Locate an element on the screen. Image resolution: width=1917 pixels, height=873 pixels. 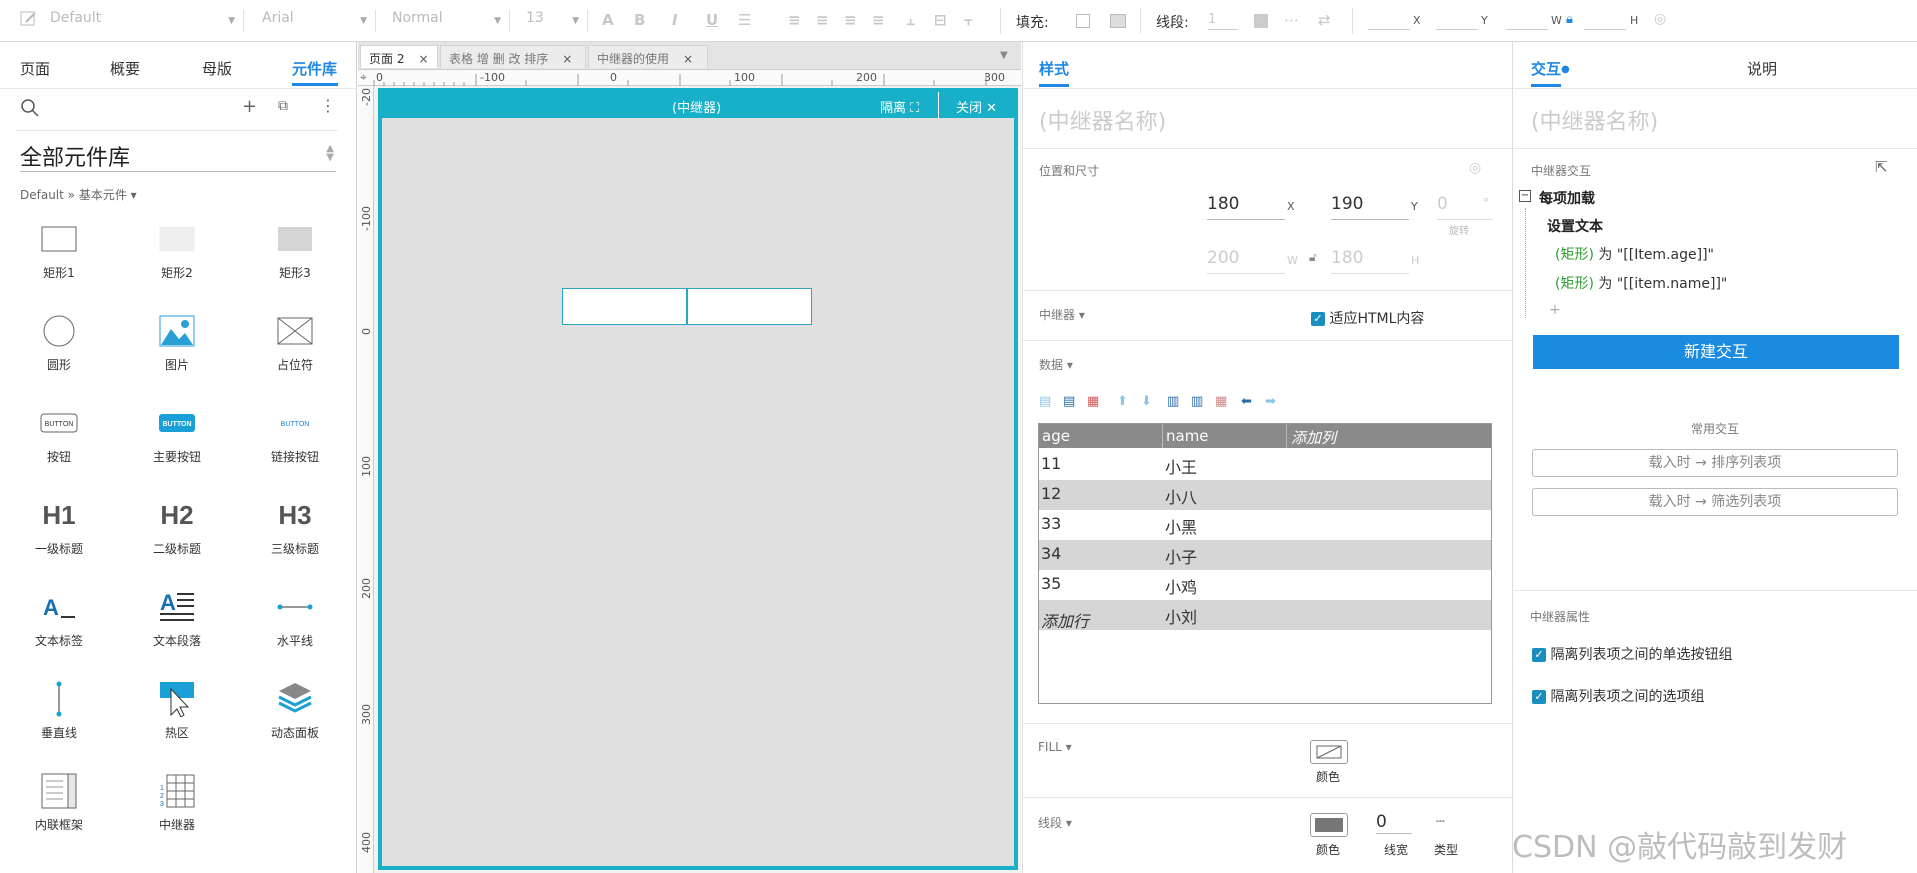
library-select: 全部元件库 ▲ ▼ is located at coordinates (178, 156).